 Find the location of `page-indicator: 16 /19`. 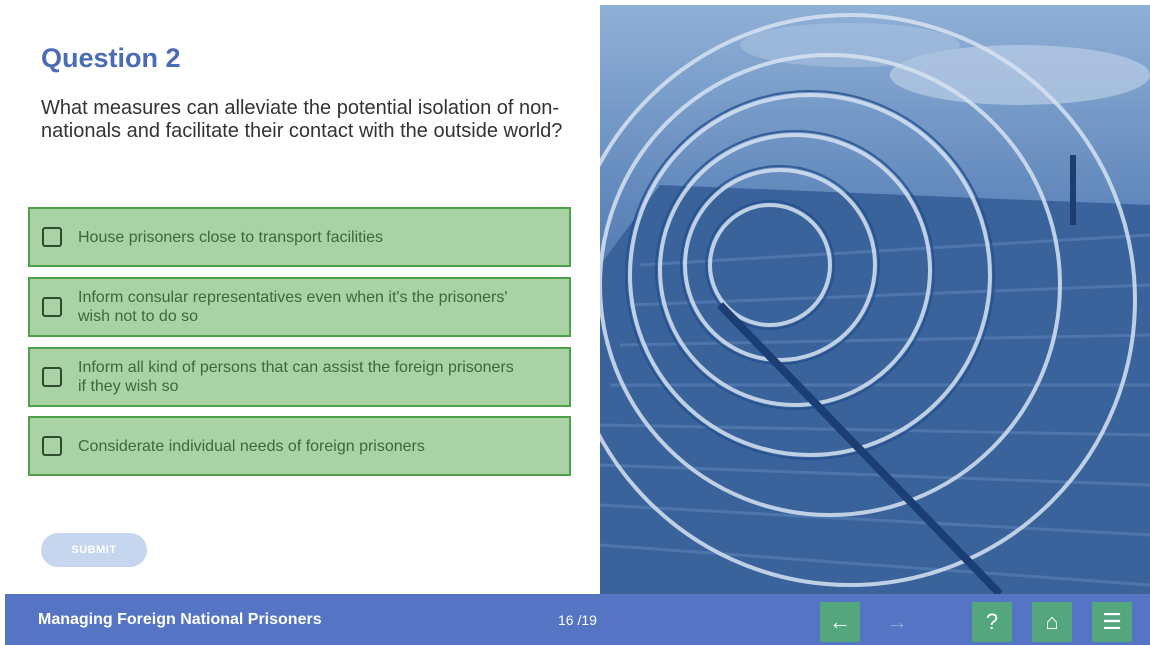

page-indicator: 16 /19 is located at coordinates (577, 620).